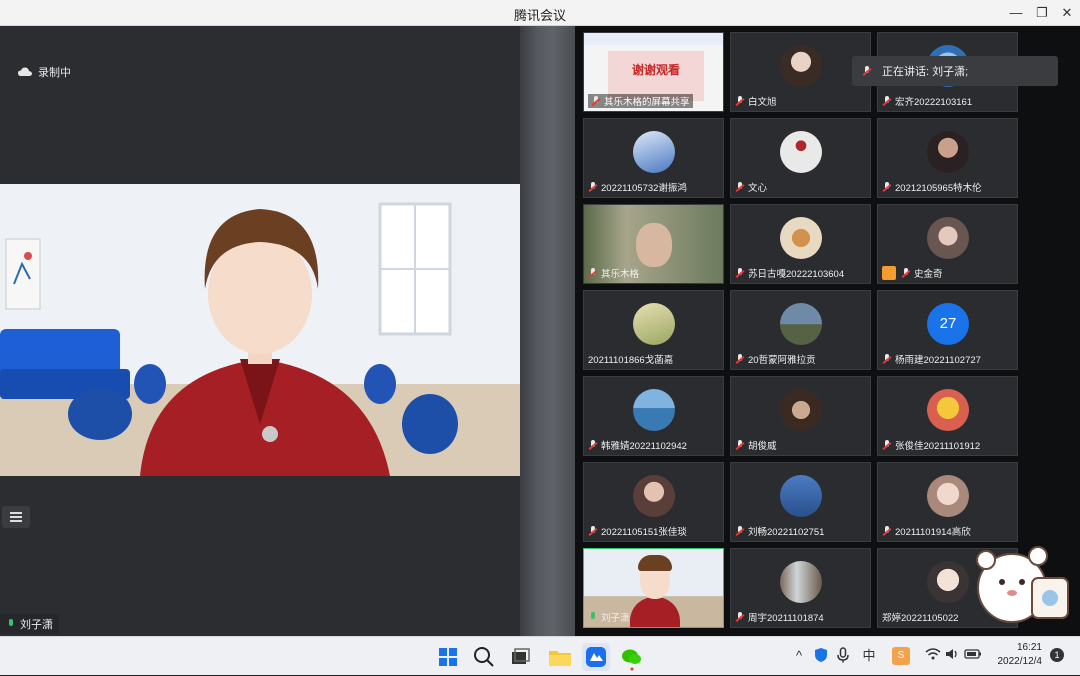 The image size is (1080, 676). I want to click on participant-tile: 20212105965特木伦, so click(947, 158).